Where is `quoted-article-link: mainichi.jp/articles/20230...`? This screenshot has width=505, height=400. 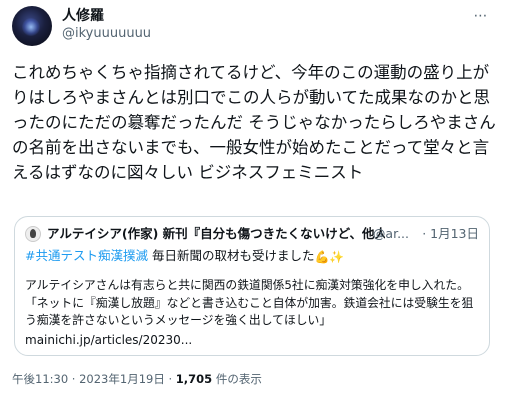 quoted-article-link: mainichi.jp/articles/20230... is located at coordinates (253, 340).